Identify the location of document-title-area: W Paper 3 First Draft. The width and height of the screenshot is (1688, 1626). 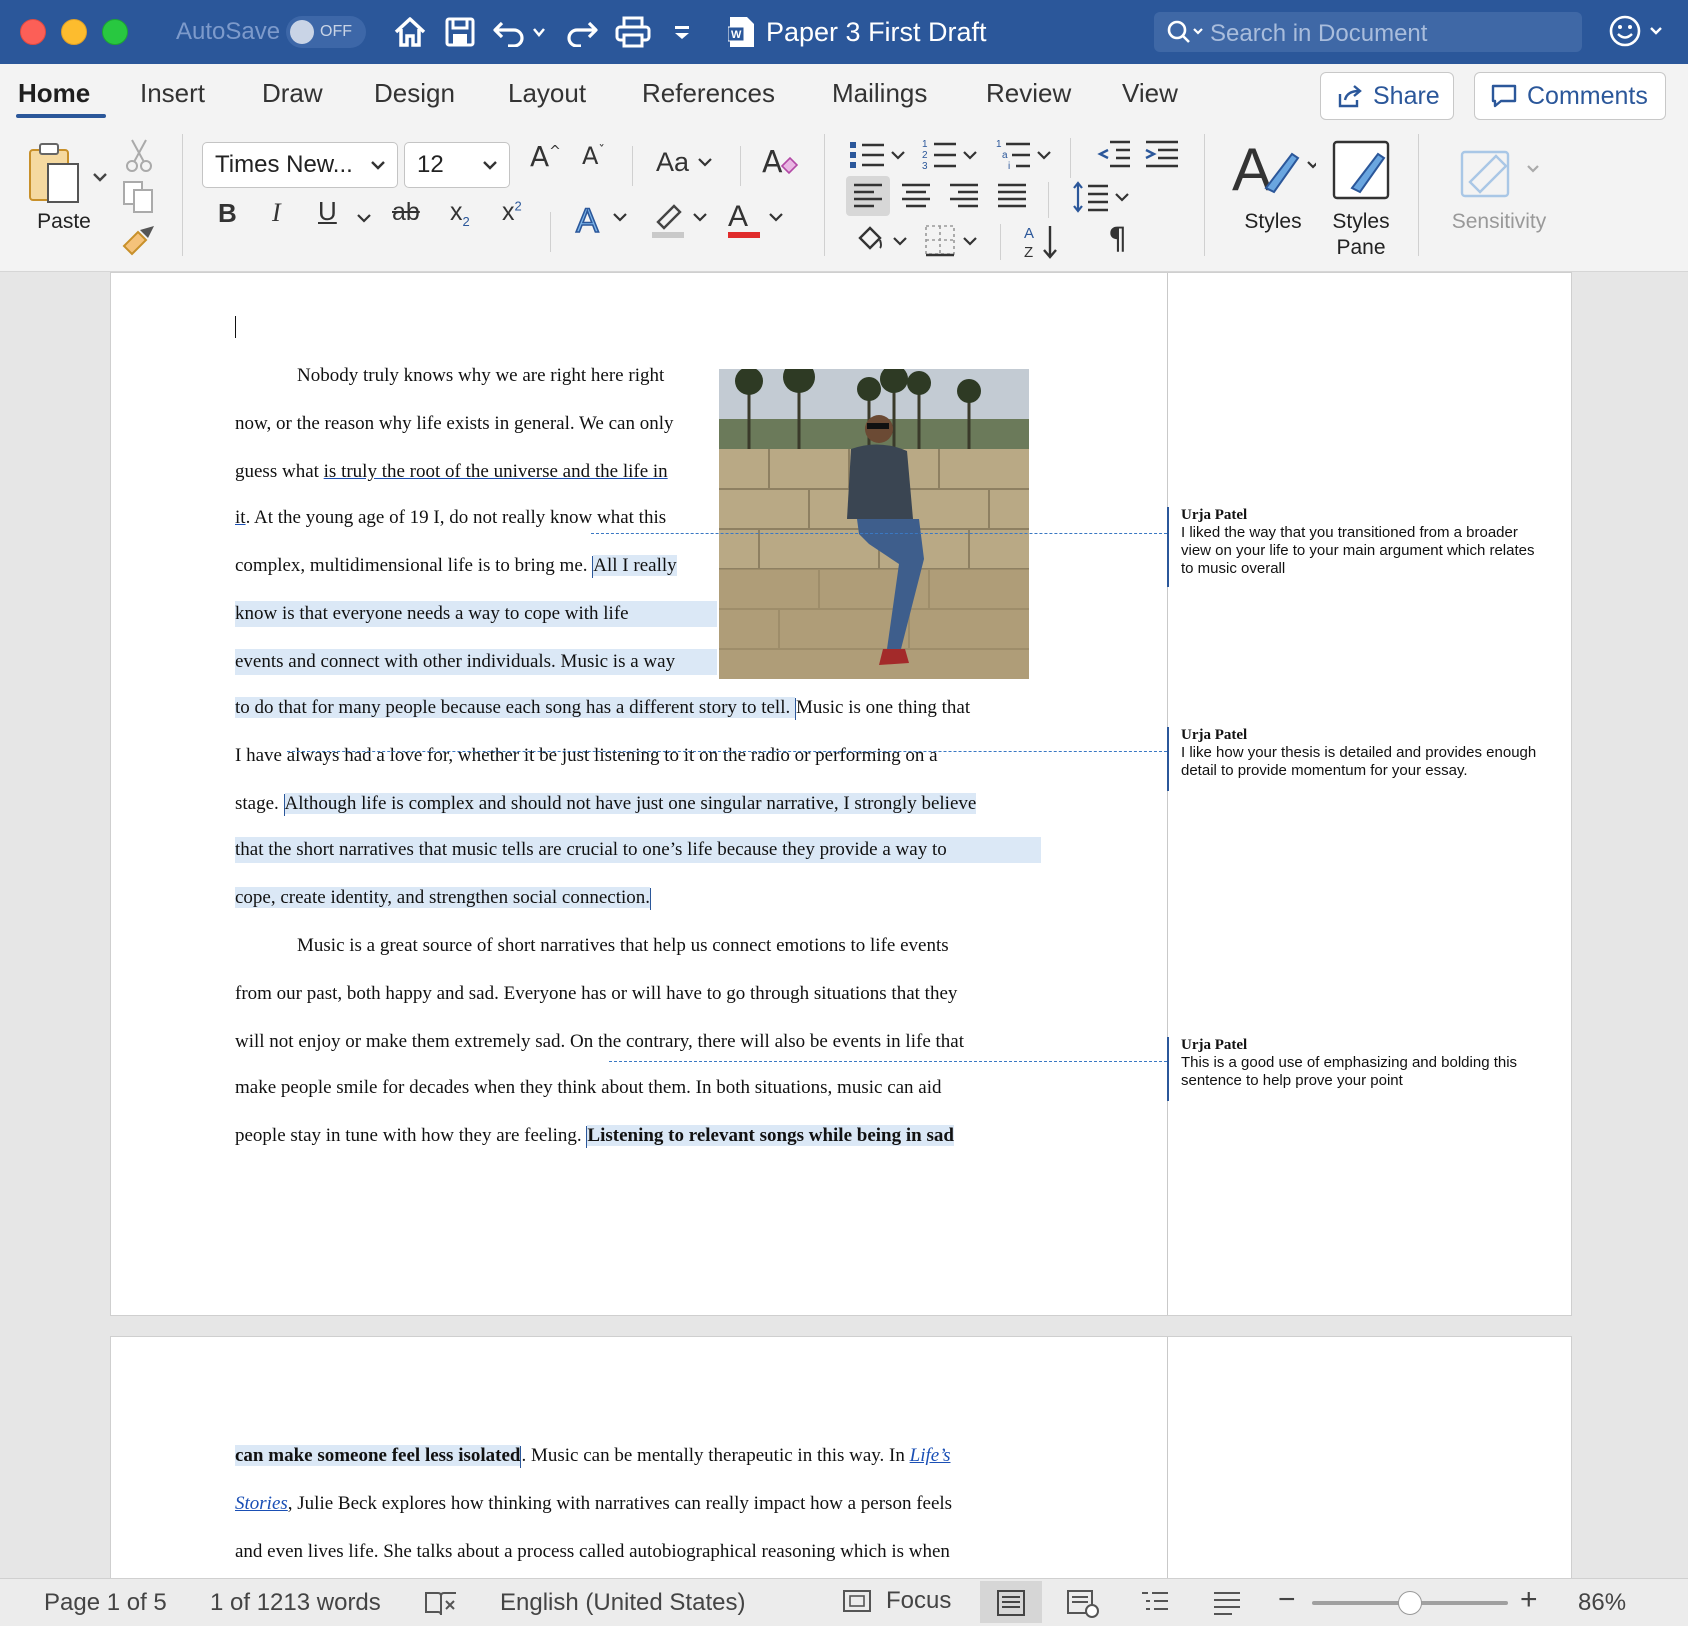
(857, 32).